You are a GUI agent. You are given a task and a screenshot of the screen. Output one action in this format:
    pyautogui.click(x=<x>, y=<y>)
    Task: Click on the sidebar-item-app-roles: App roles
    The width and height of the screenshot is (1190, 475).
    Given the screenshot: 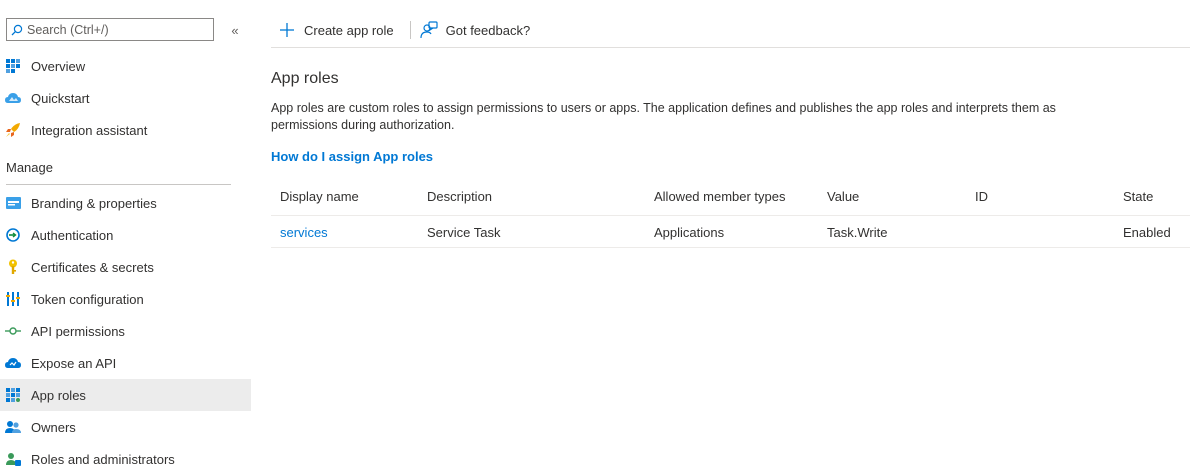 What is the action you would take?
    pyautogui.click(x=125, y=395)
    